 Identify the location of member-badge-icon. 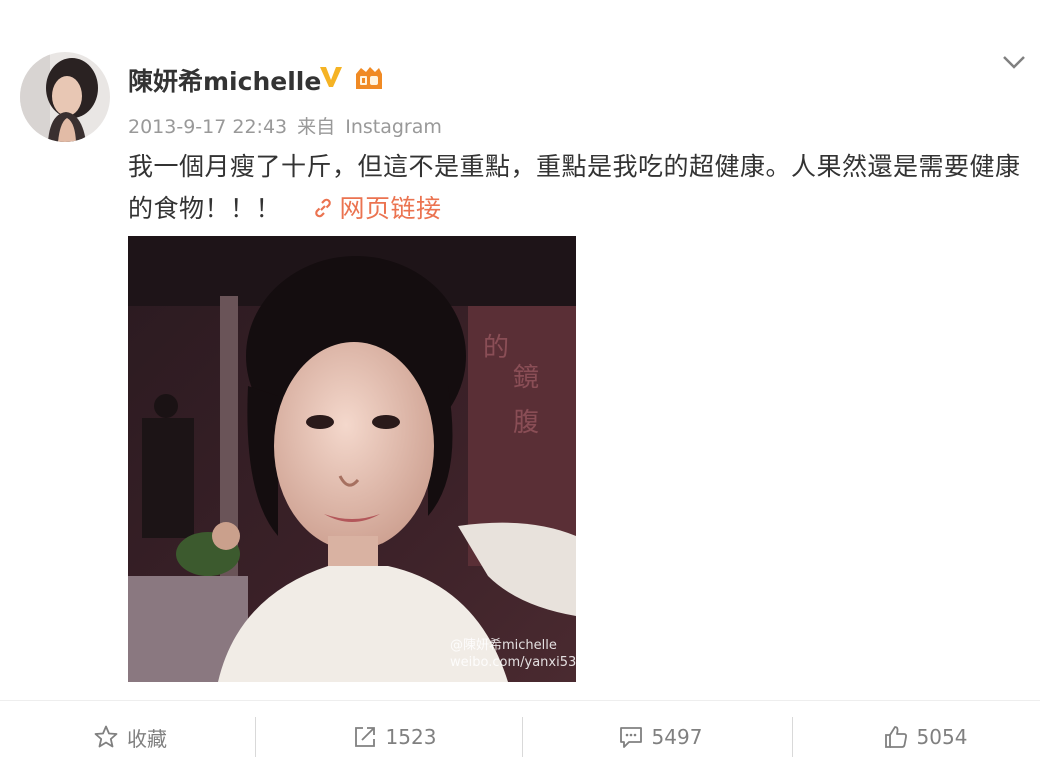
(369, 78).